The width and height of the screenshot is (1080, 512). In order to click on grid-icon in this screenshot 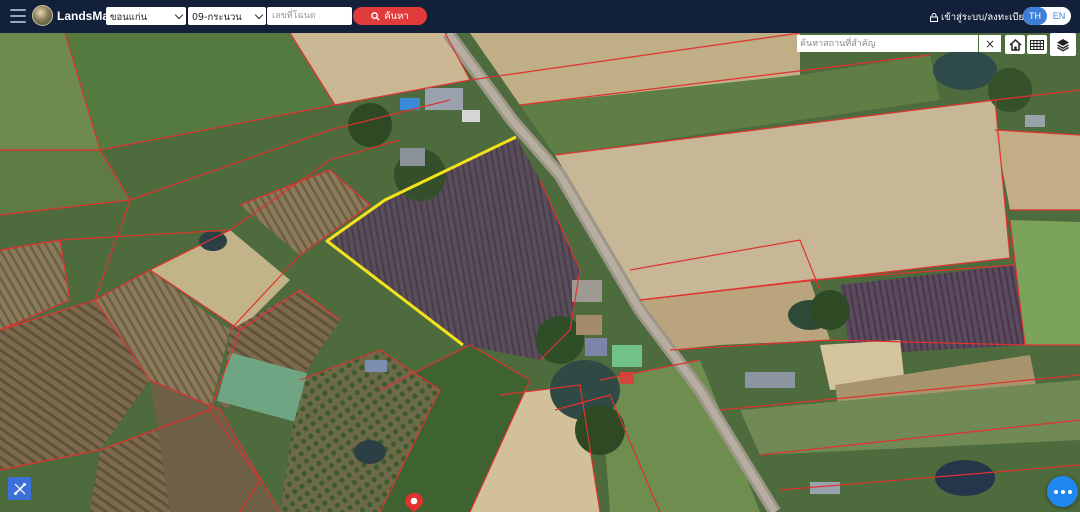, I will do `click(1037, 44)`.